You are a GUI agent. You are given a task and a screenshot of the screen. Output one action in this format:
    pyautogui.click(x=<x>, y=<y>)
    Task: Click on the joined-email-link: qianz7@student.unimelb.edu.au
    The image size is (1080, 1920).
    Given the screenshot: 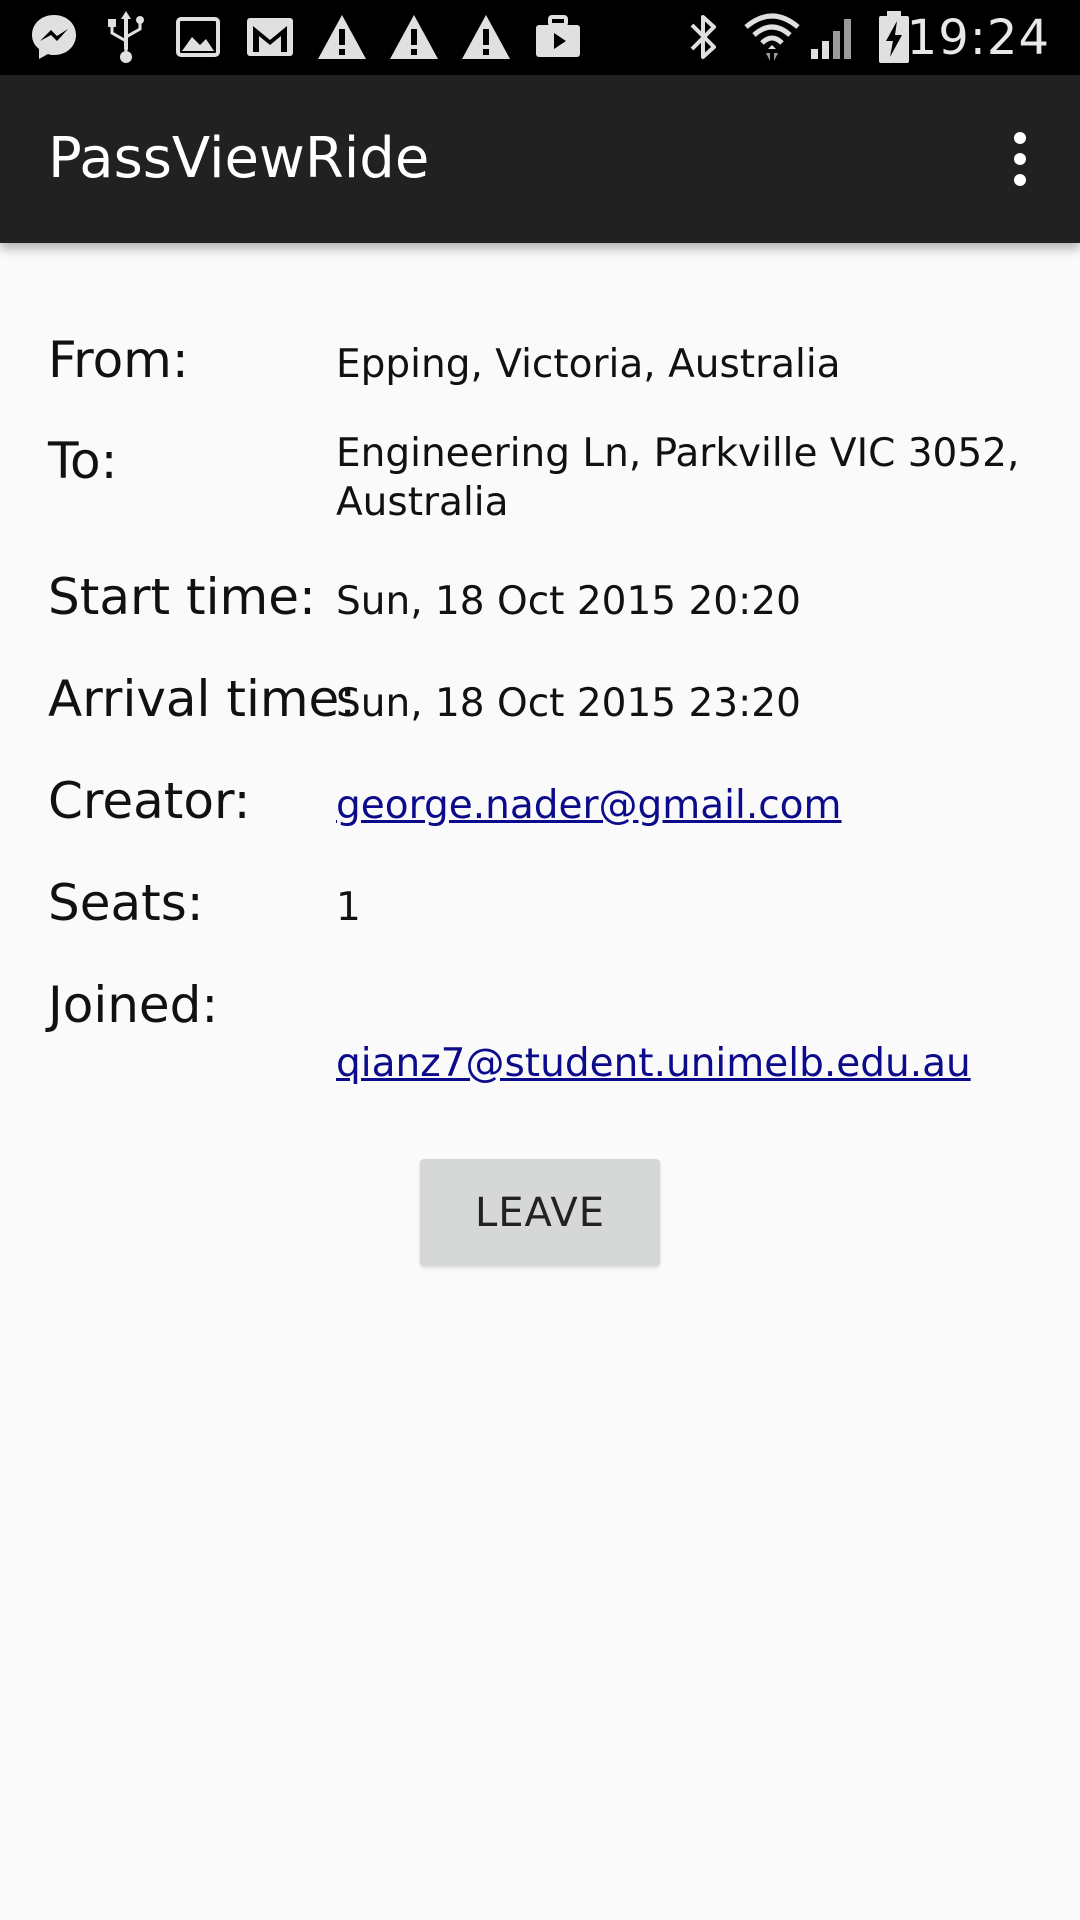 What is the action you would take?
    pyautogui.click(x=653, y=1063)
    